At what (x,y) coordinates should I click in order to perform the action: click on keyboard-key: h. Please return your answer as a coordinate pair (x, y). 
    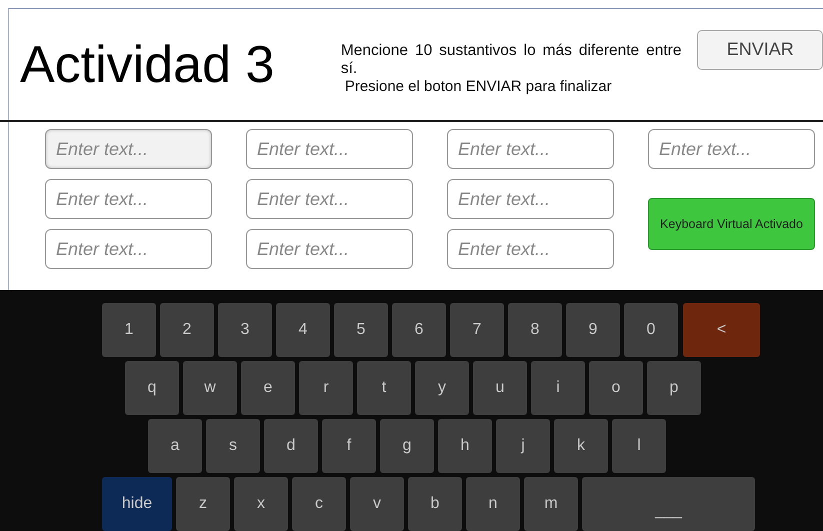
    Looking at the image, I should click on (465, 446).